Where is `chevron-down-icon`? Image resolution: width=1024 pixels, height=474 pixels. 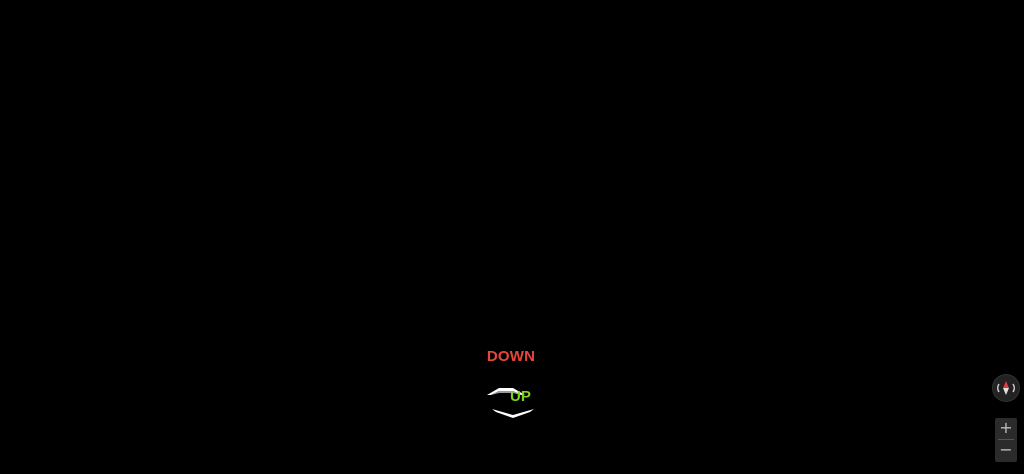
chevron-down-icon is located at coordinates (513, 413).